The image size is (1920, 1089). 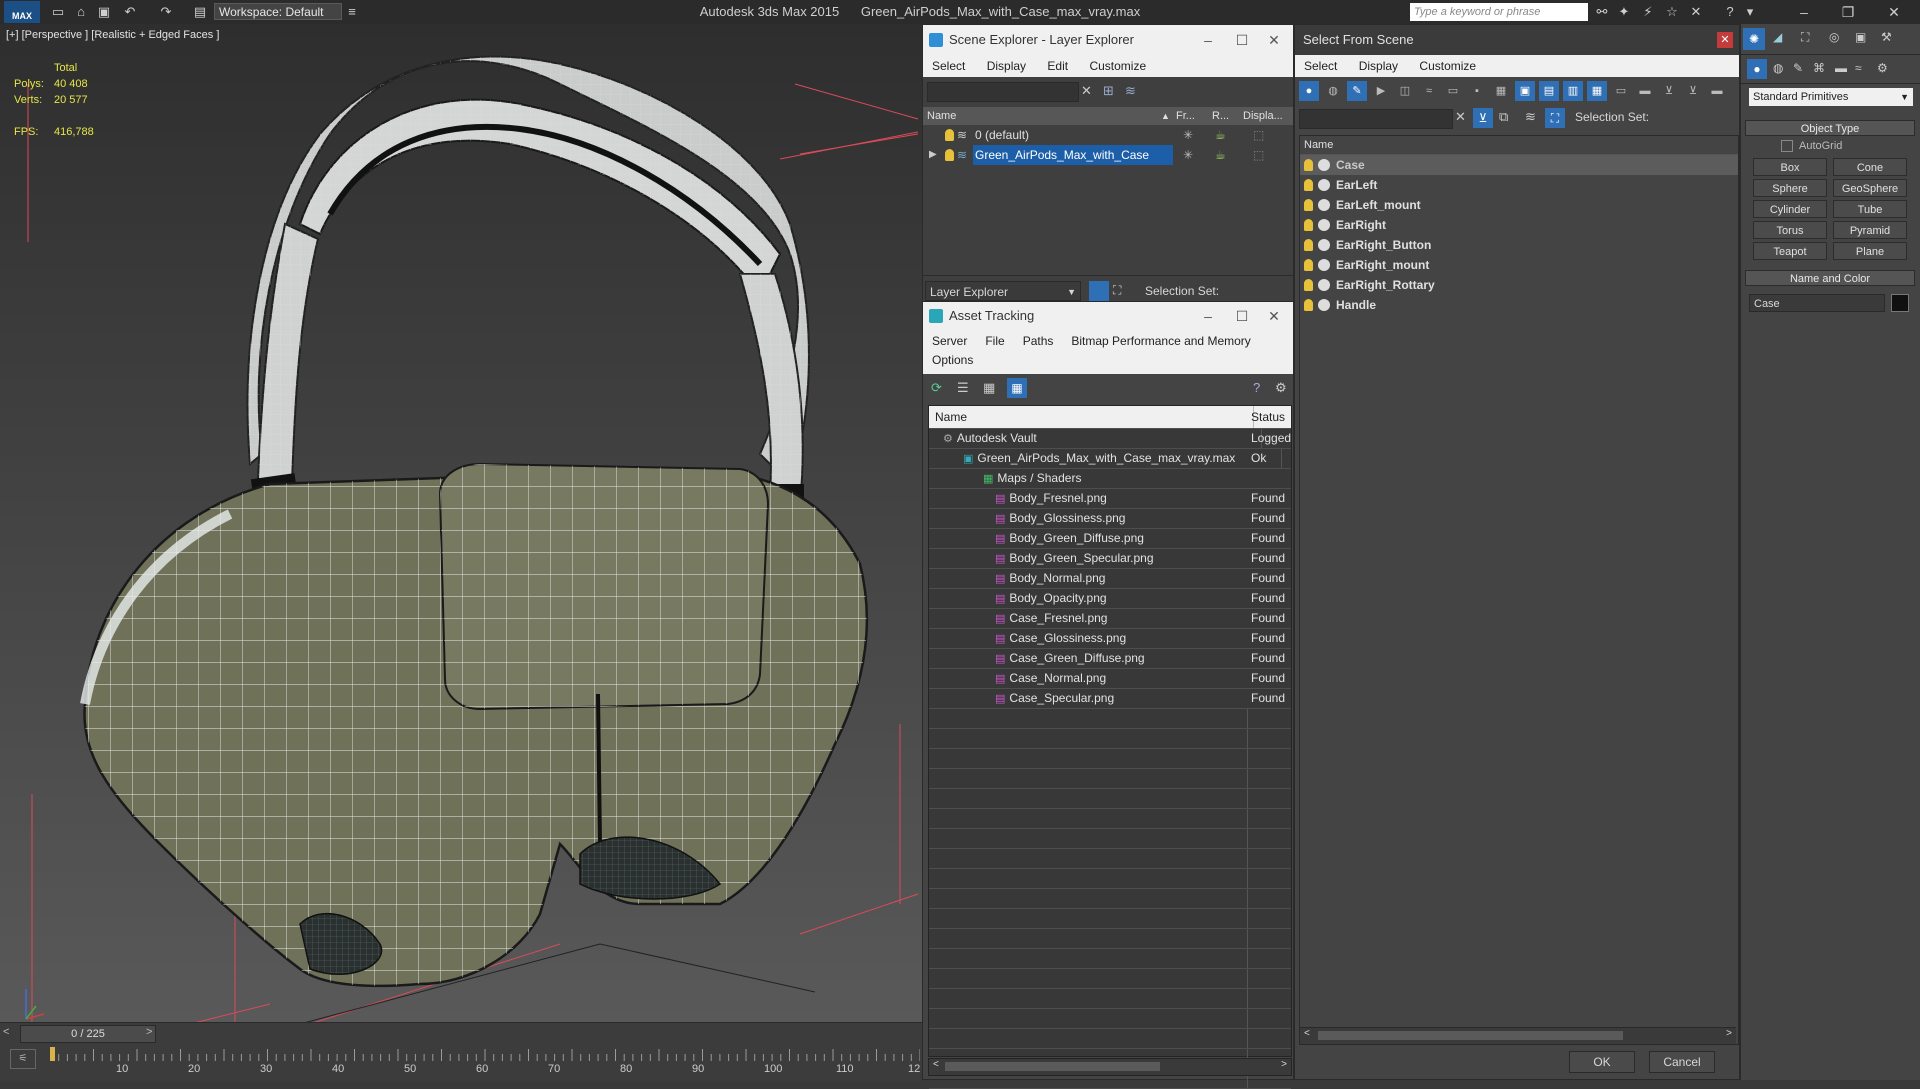 What do you see at coordinates (949, 341) in the screenshot?
I see `menu-server: Server` at bounding box center [949, 341].